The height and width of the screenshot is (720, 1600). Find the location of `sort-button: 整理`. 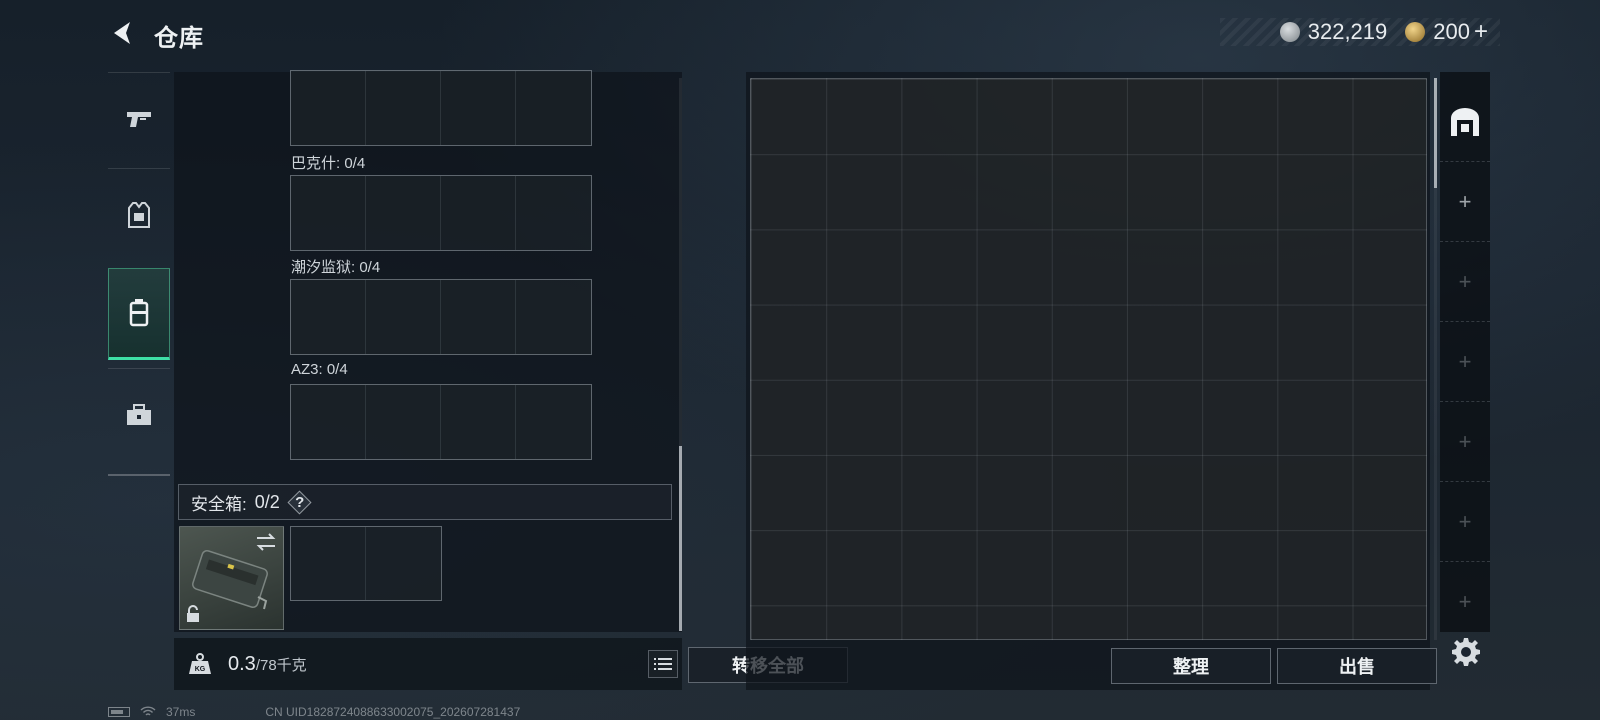

sort-button: 整理 is located at coordinates (1191, 666).